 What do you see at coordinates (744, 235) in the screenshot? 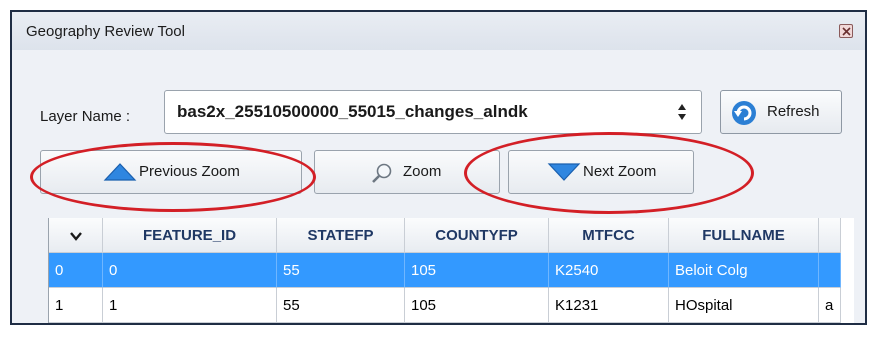
I see `column-header: FULLNAME` at bounding box center [744, 235].